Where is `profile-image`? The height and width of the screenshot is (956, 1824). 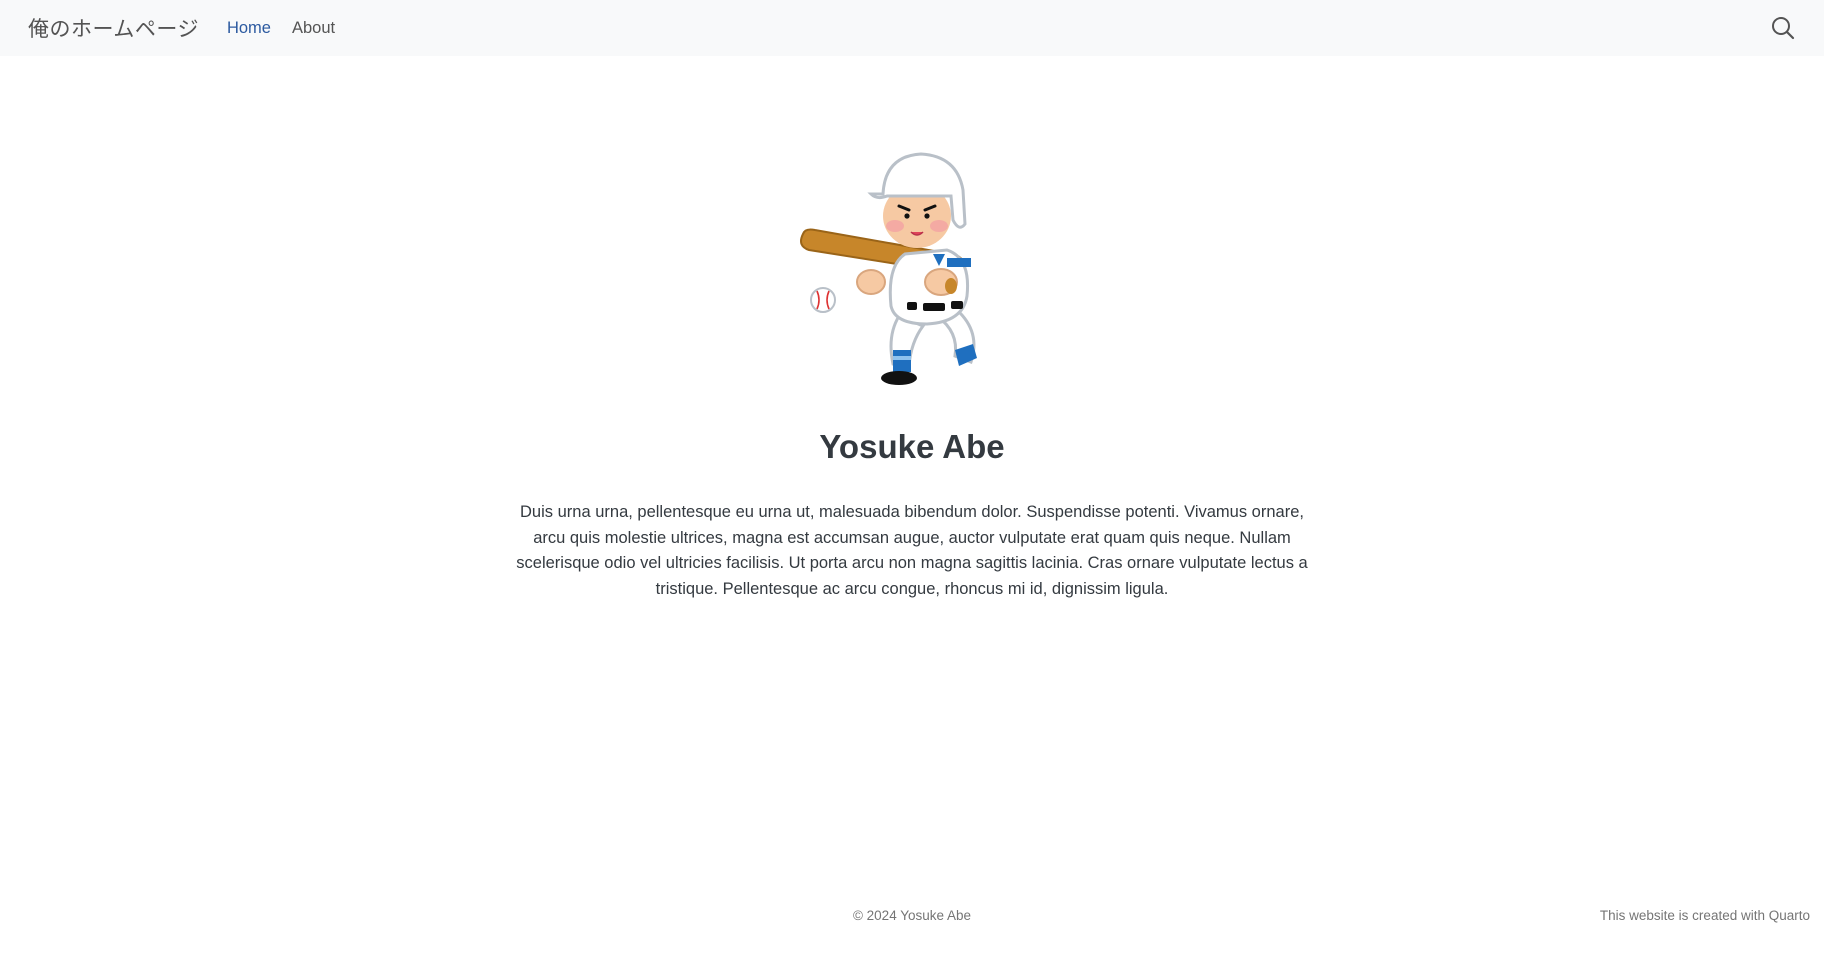 profile-image is located at coordinates (888, 268).